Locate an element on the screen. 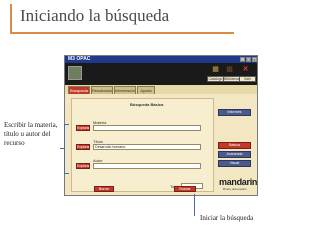 The image size is (320, 240). app-logo is located at coordinates (75, 73).